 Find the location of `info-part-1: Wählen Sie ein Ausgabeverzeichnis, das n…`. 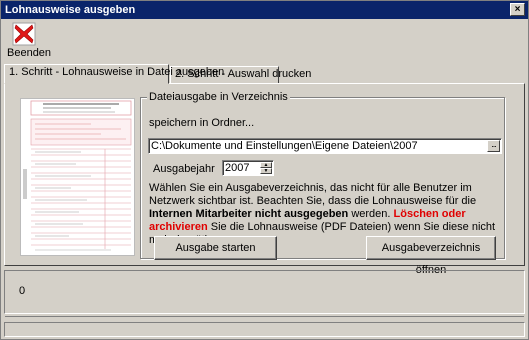

info-part-1: Wählen Sie ein Ausgabeverzeichnis, das n… is located at coordinates (313, 194).